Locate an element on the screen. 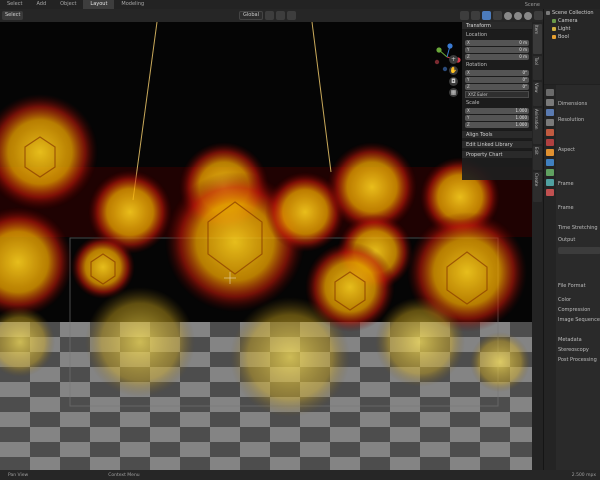 Image resolution: width=600 pixels, height=480 pixels. dimensions-header: Dimensions is located at coordinates (572, 104).